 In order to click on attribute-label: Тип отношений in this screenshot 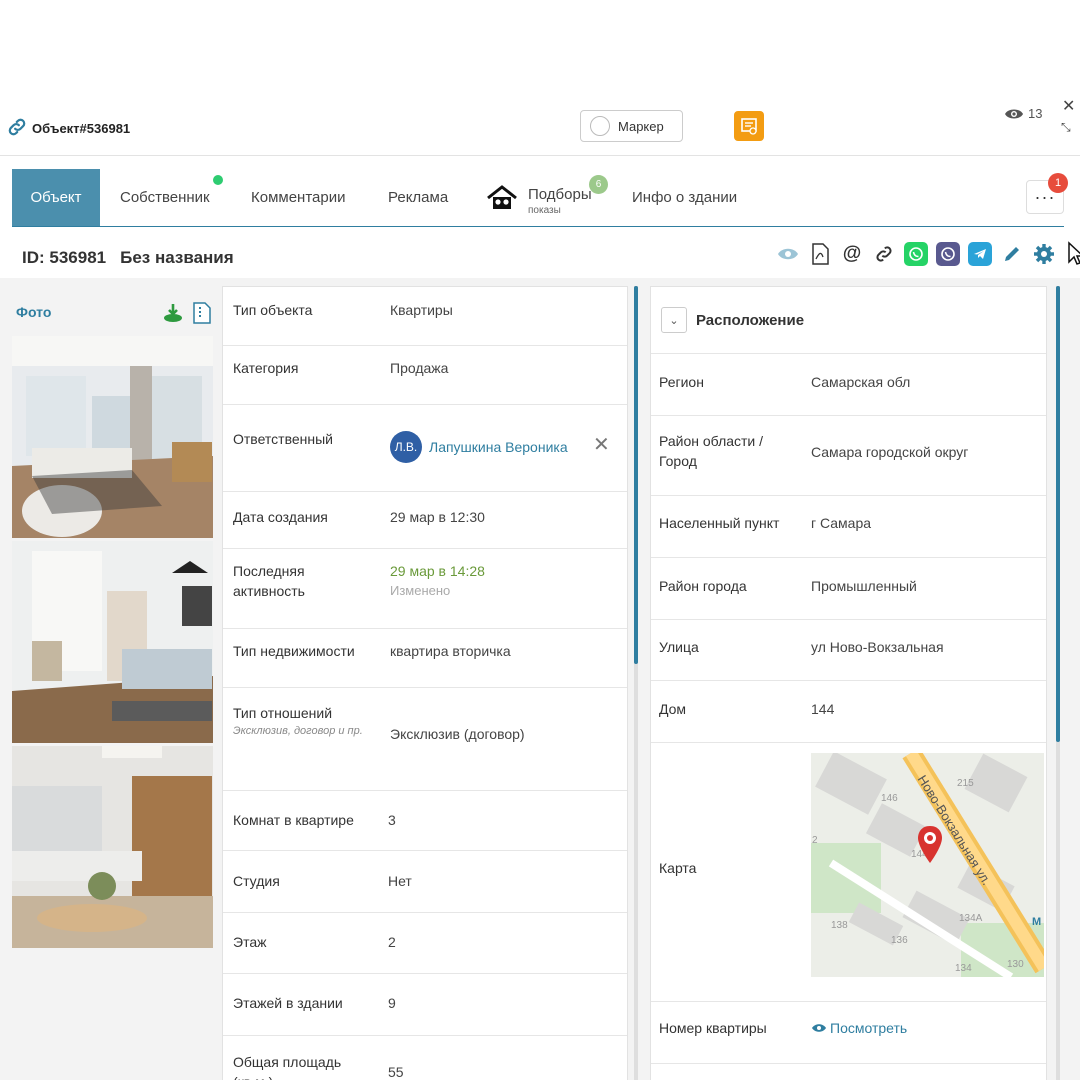, I will do `click(283, 713)`.